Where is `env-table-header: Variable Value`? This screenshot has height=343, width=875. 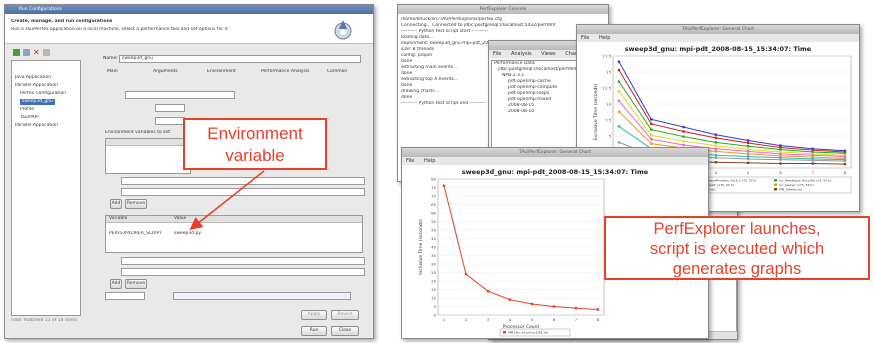 env-table-header: Variable Value is located at coordinates (234, 219).